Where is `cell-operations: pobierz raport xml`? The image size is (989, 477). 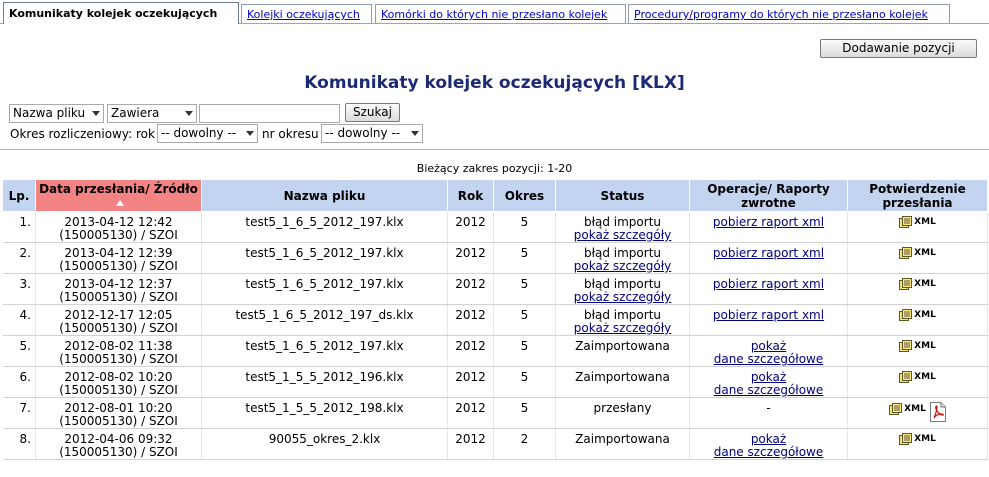 cell-operations: pobierz raport xml is located at coordinates (768, 258).